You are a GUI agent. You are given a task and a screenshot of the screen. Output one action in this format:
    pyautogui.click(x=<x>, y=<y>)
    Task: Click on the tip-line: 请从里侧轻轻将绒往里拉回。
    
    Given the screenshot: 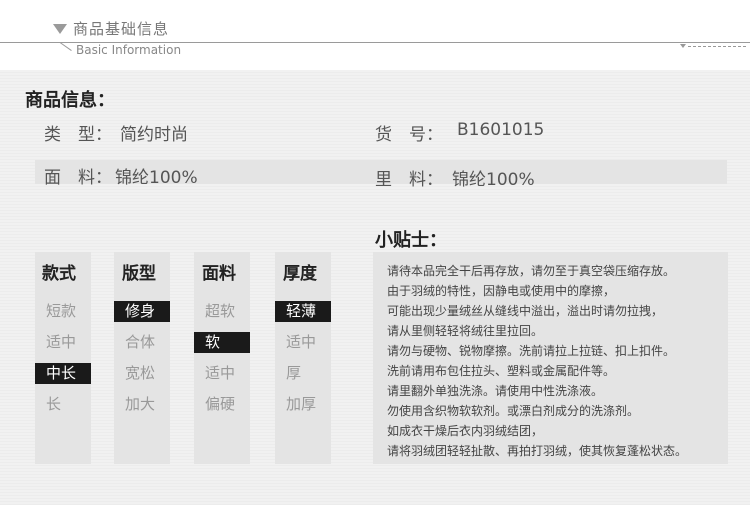 What is the action you would take?
    pyautogui.click(x=465, y=331)
    